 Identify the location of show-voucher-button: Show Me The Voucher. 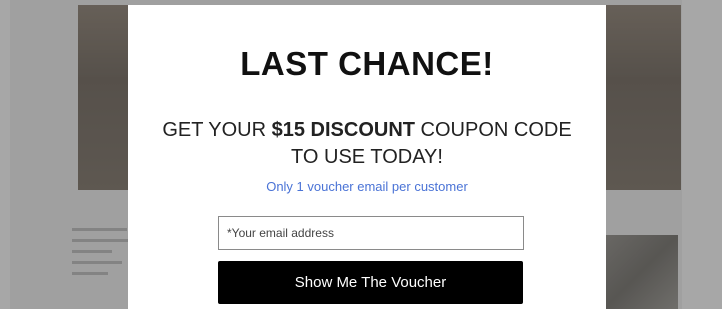
(370, 282).